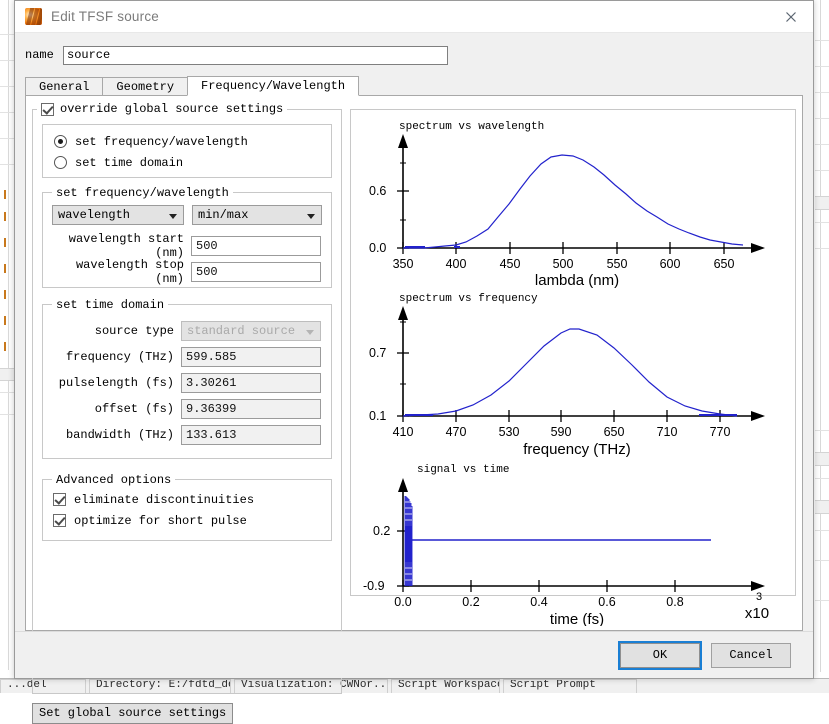  What do you see at coordinates (273, 86) in the screenshot?
I see `tab-frequency-wavelength: Frequency/Wavelength` at bounding box center [273, 86].